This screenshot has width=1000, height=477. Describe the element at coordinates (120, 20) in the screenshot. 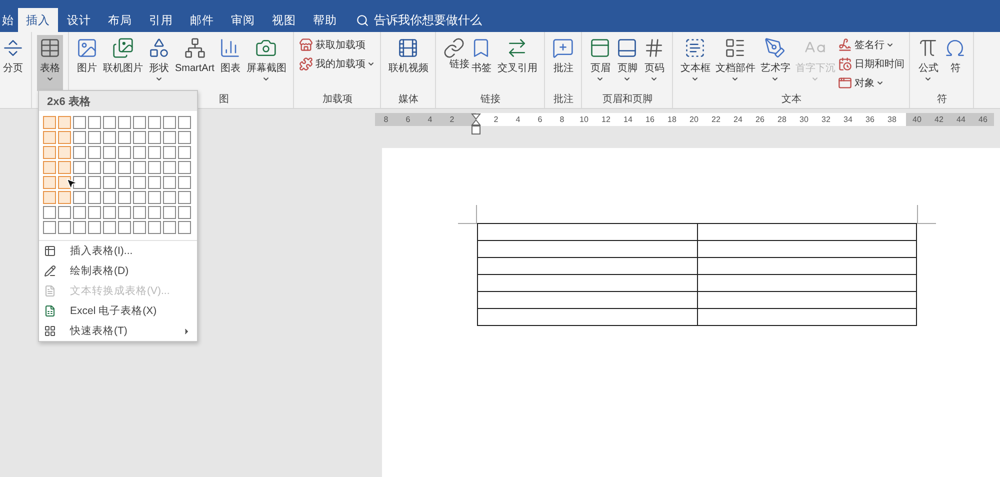

I see `ribbon-tab: 布局` at that location.